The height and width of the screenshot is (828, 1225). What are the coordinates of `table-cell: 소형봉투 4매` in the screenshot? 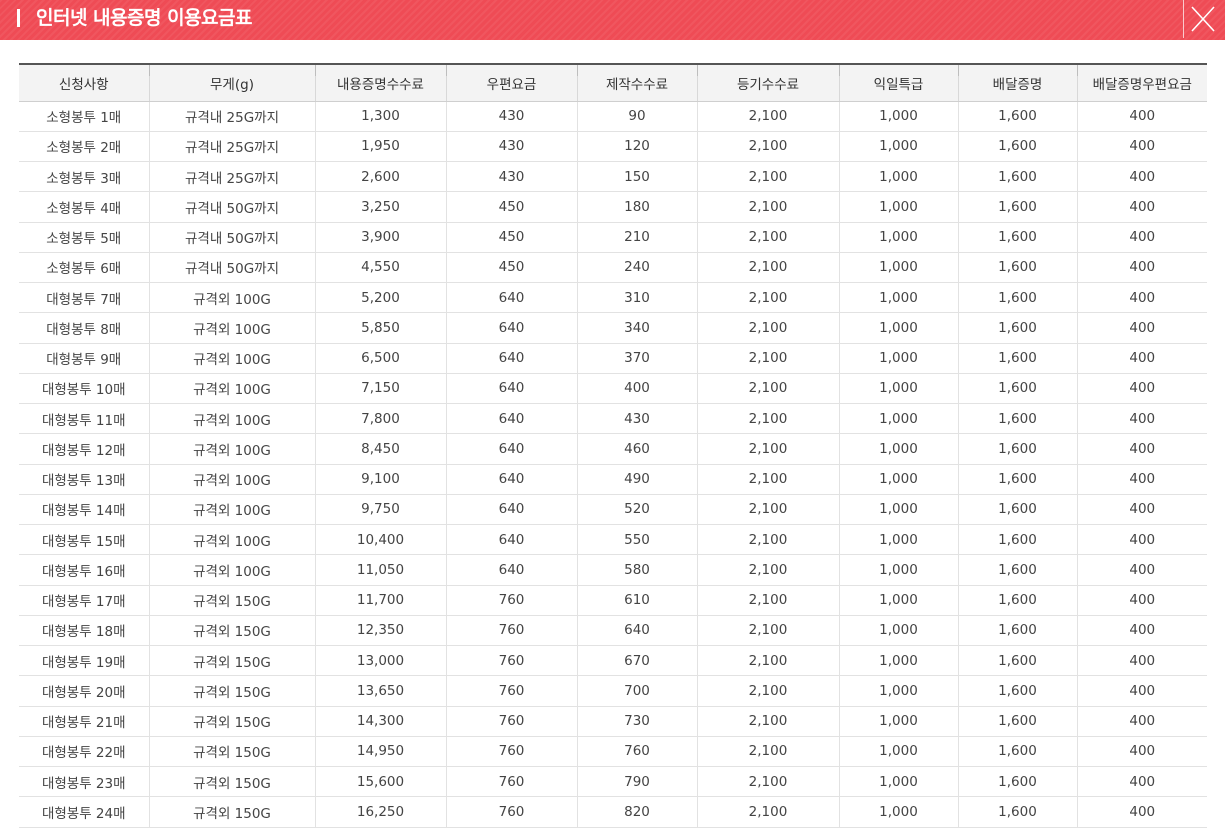 It's located at (84, 207).